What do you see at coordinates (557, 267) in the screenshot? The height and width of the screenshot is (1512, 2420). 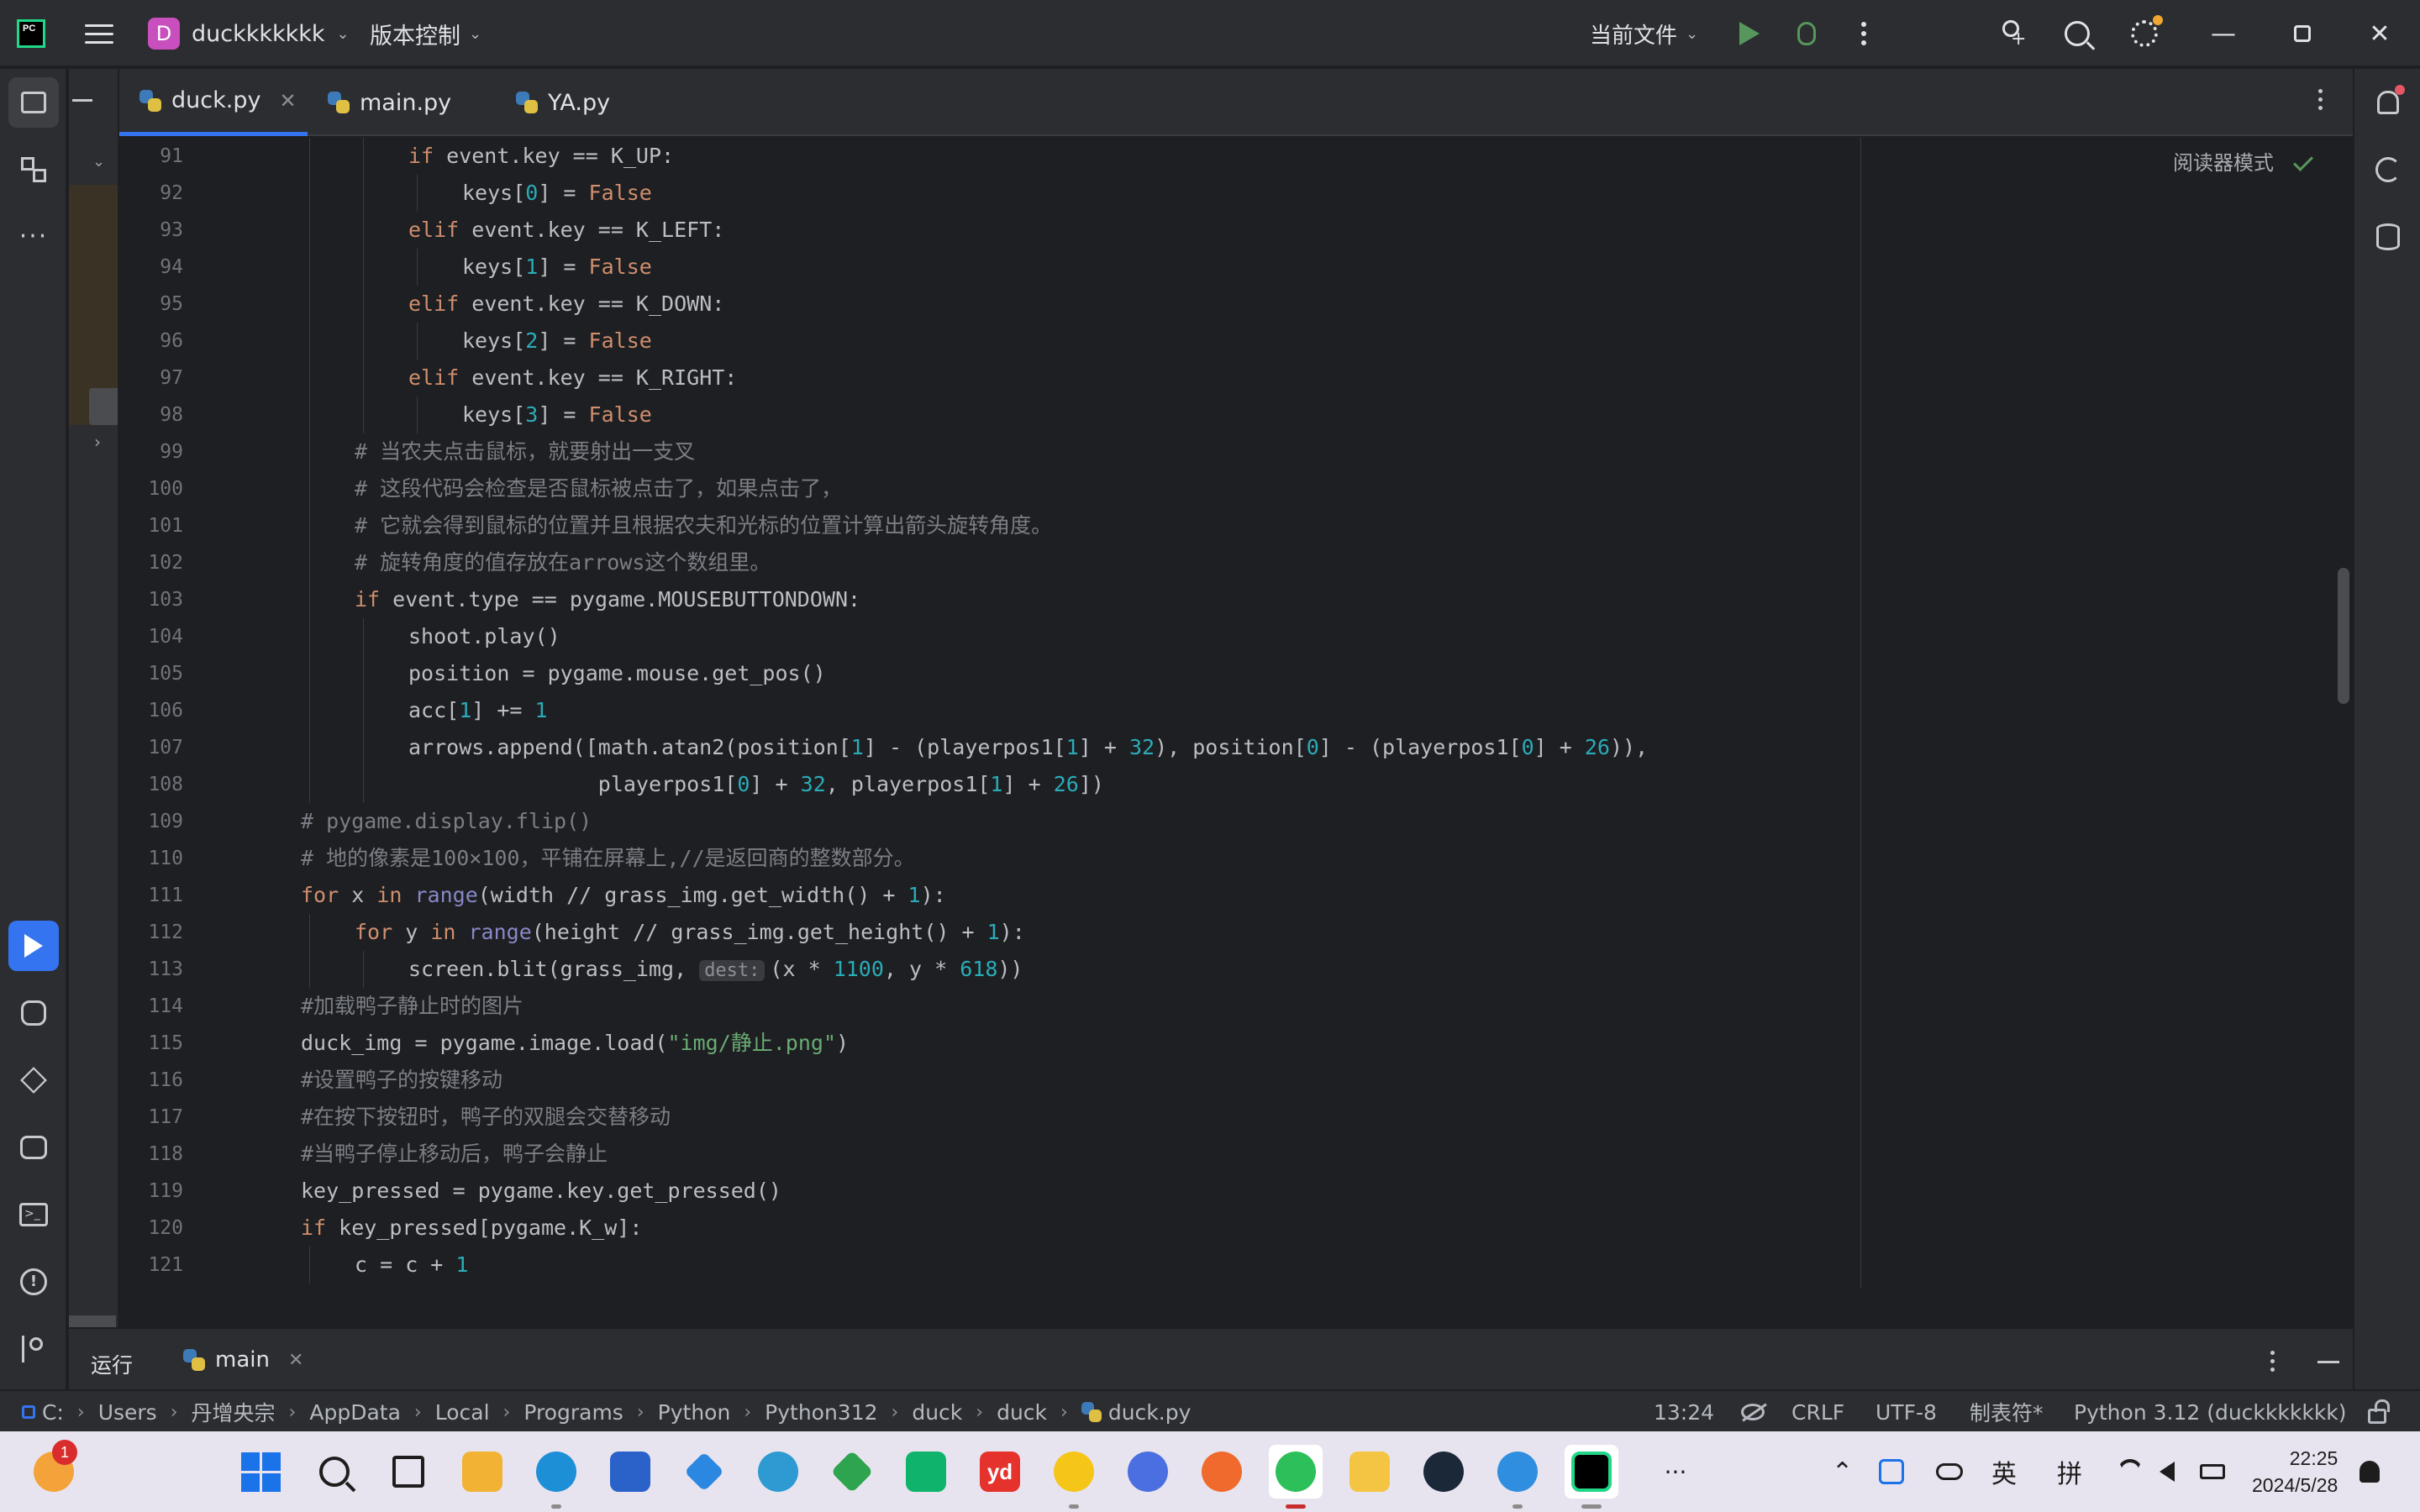 I see `code-line: keys[1] = False` at bounding box center [557, 267].